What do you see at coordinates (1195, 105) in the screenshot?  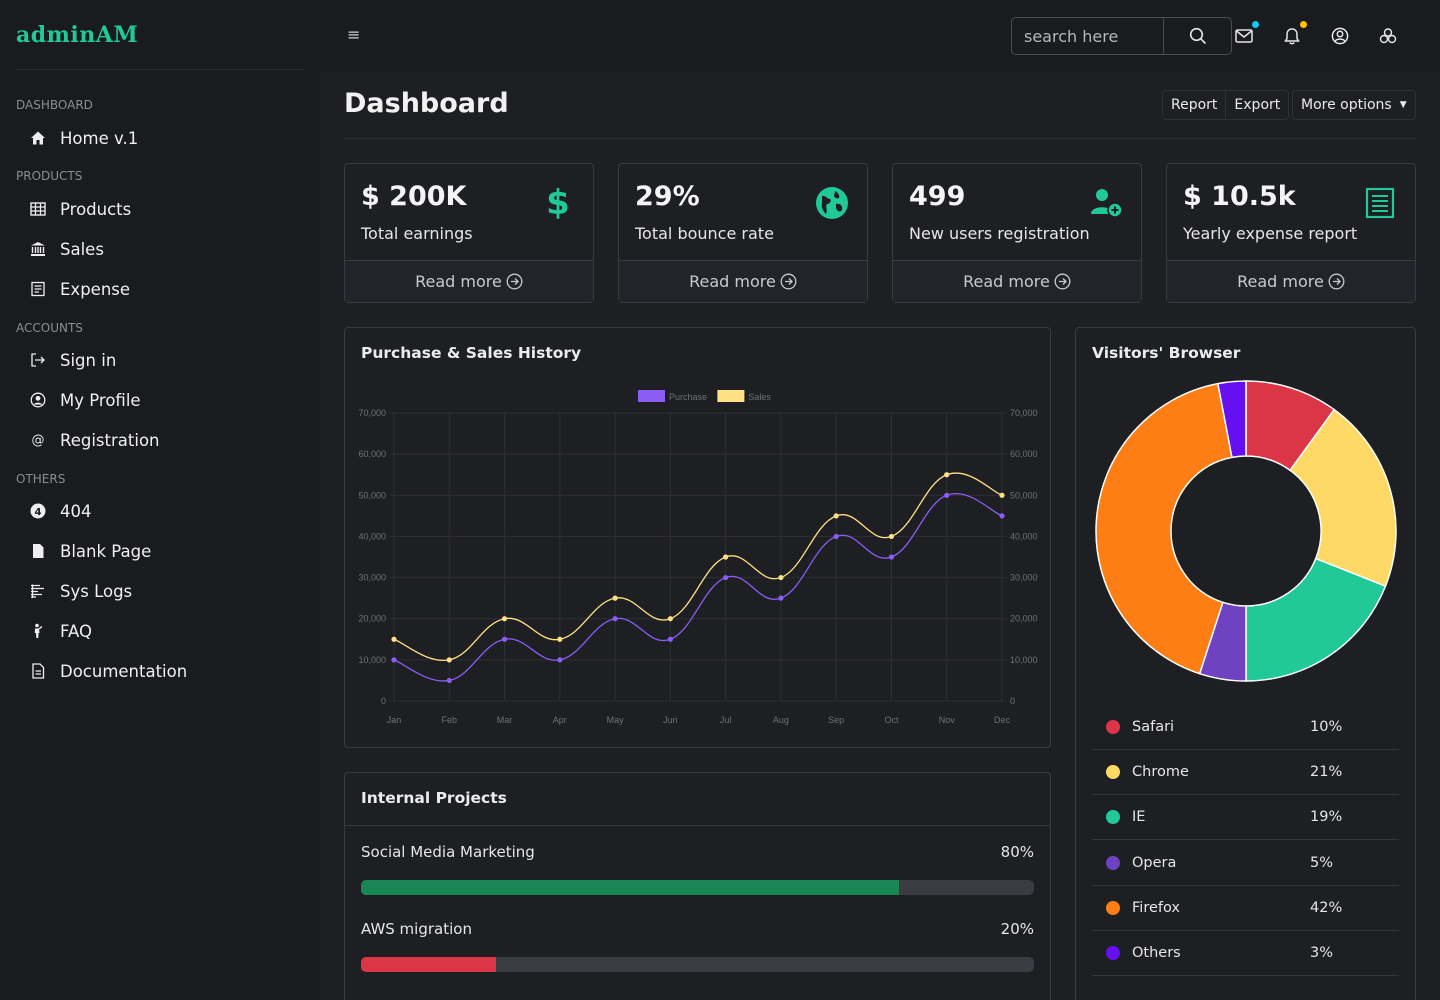 I see `report-button: Report` at bounding box center [1195, 105].